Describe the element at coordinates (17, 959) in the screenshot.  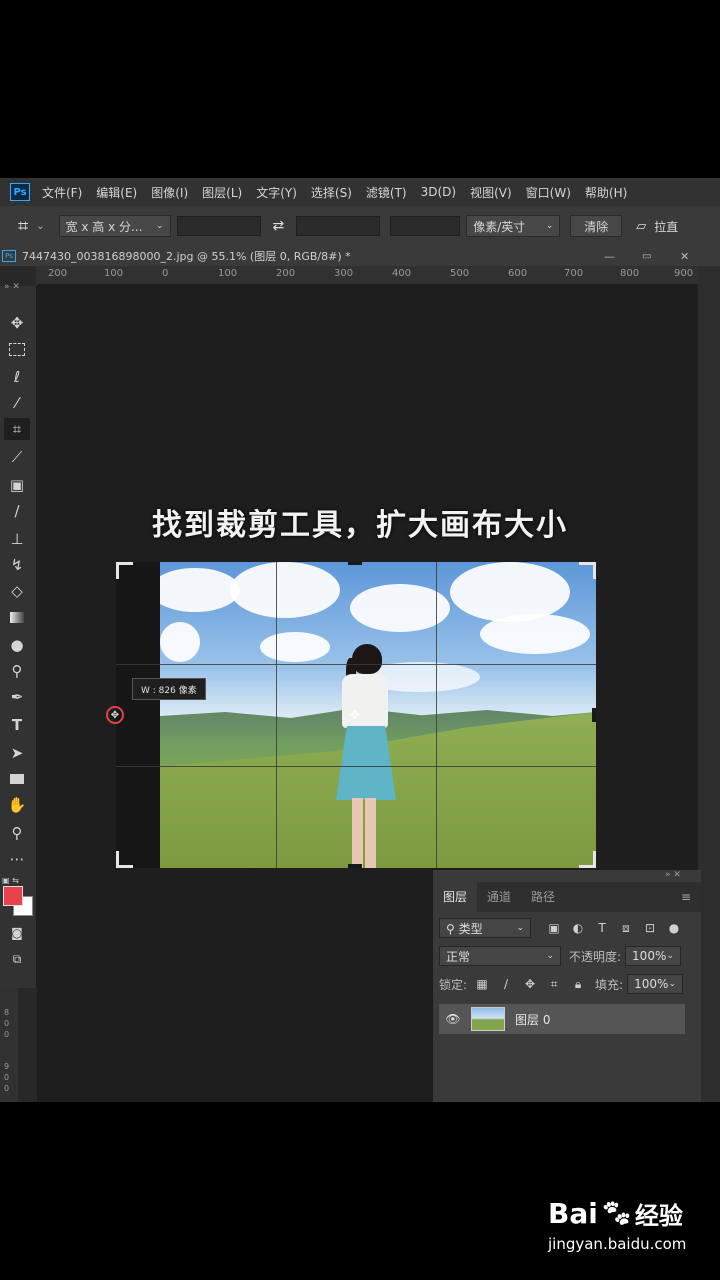
I see `screen-mode-icon: ⧉` at that location.